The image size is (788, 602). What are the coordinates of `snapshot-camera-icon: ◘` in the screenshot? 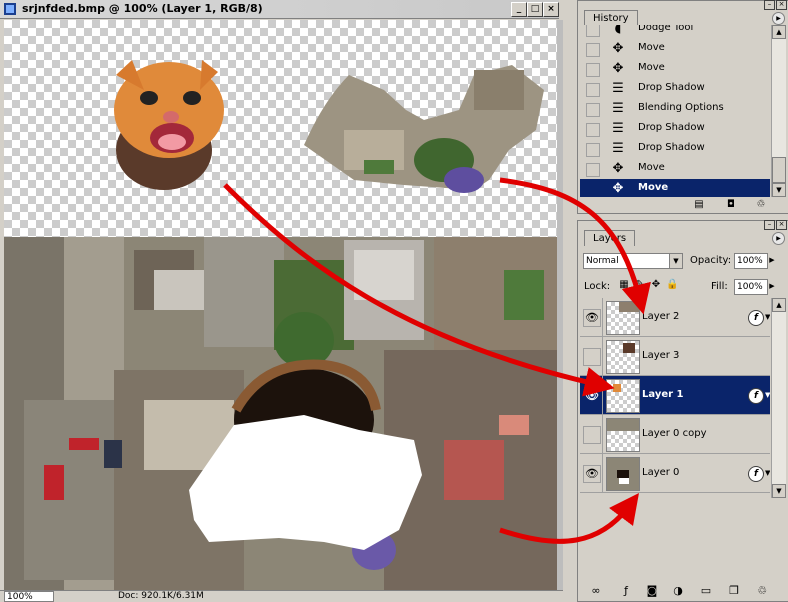 It's located at (731, 205).